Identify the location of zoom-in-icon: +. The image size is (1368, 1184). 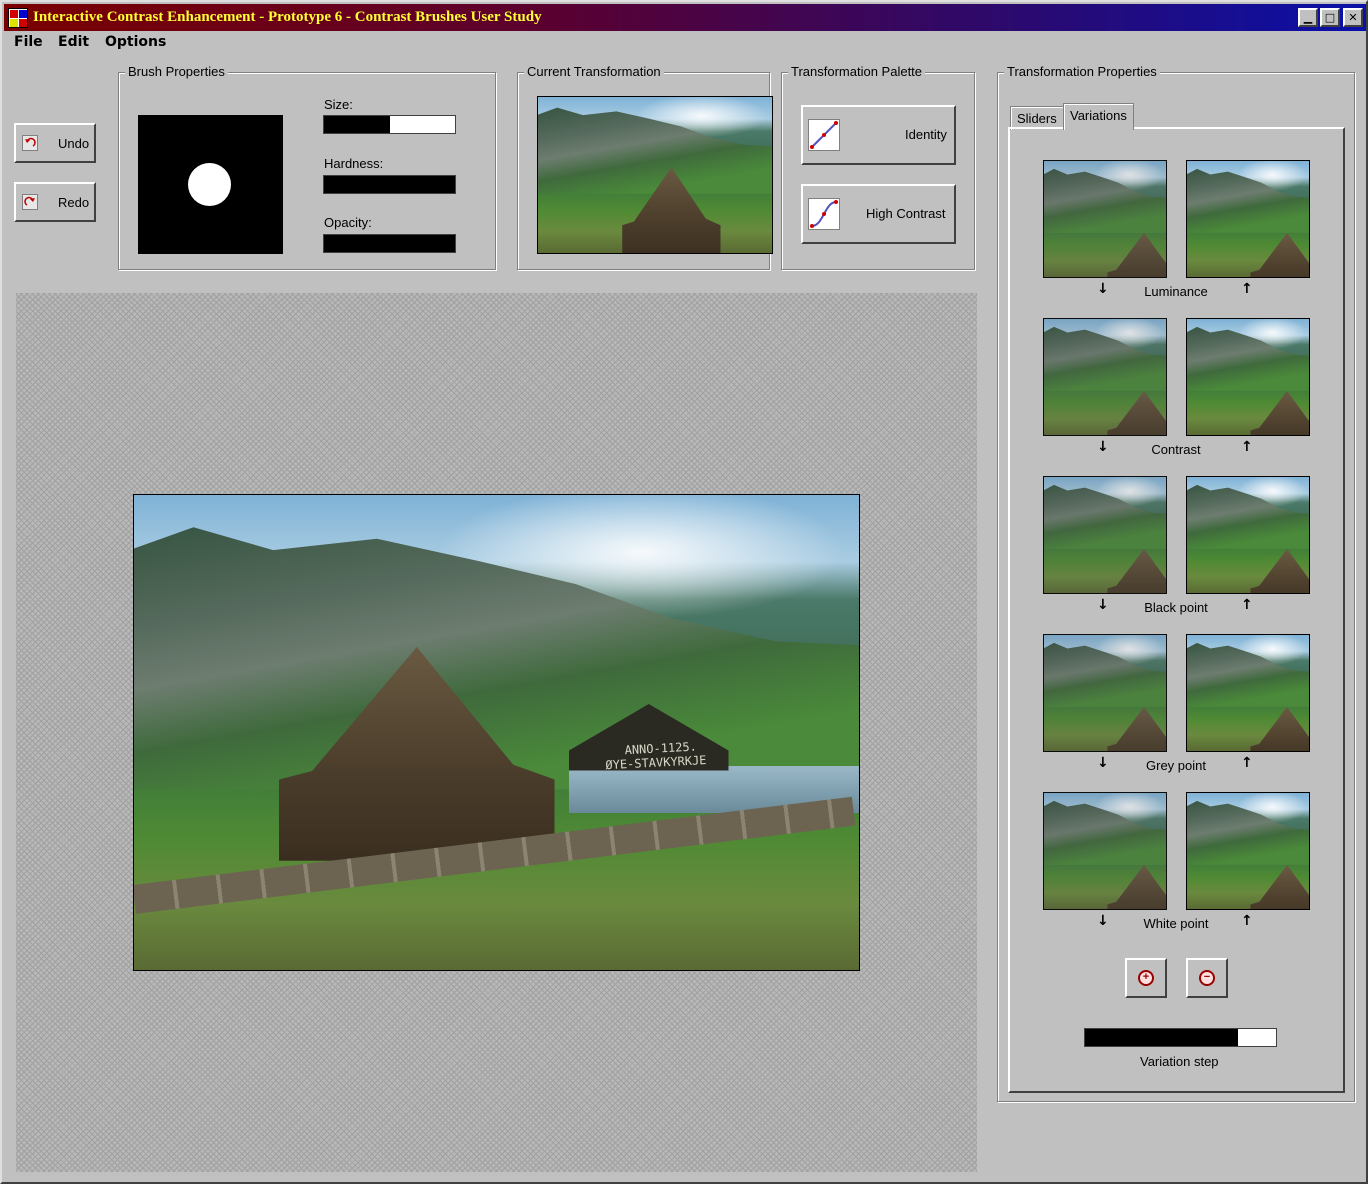
(1146, 978).